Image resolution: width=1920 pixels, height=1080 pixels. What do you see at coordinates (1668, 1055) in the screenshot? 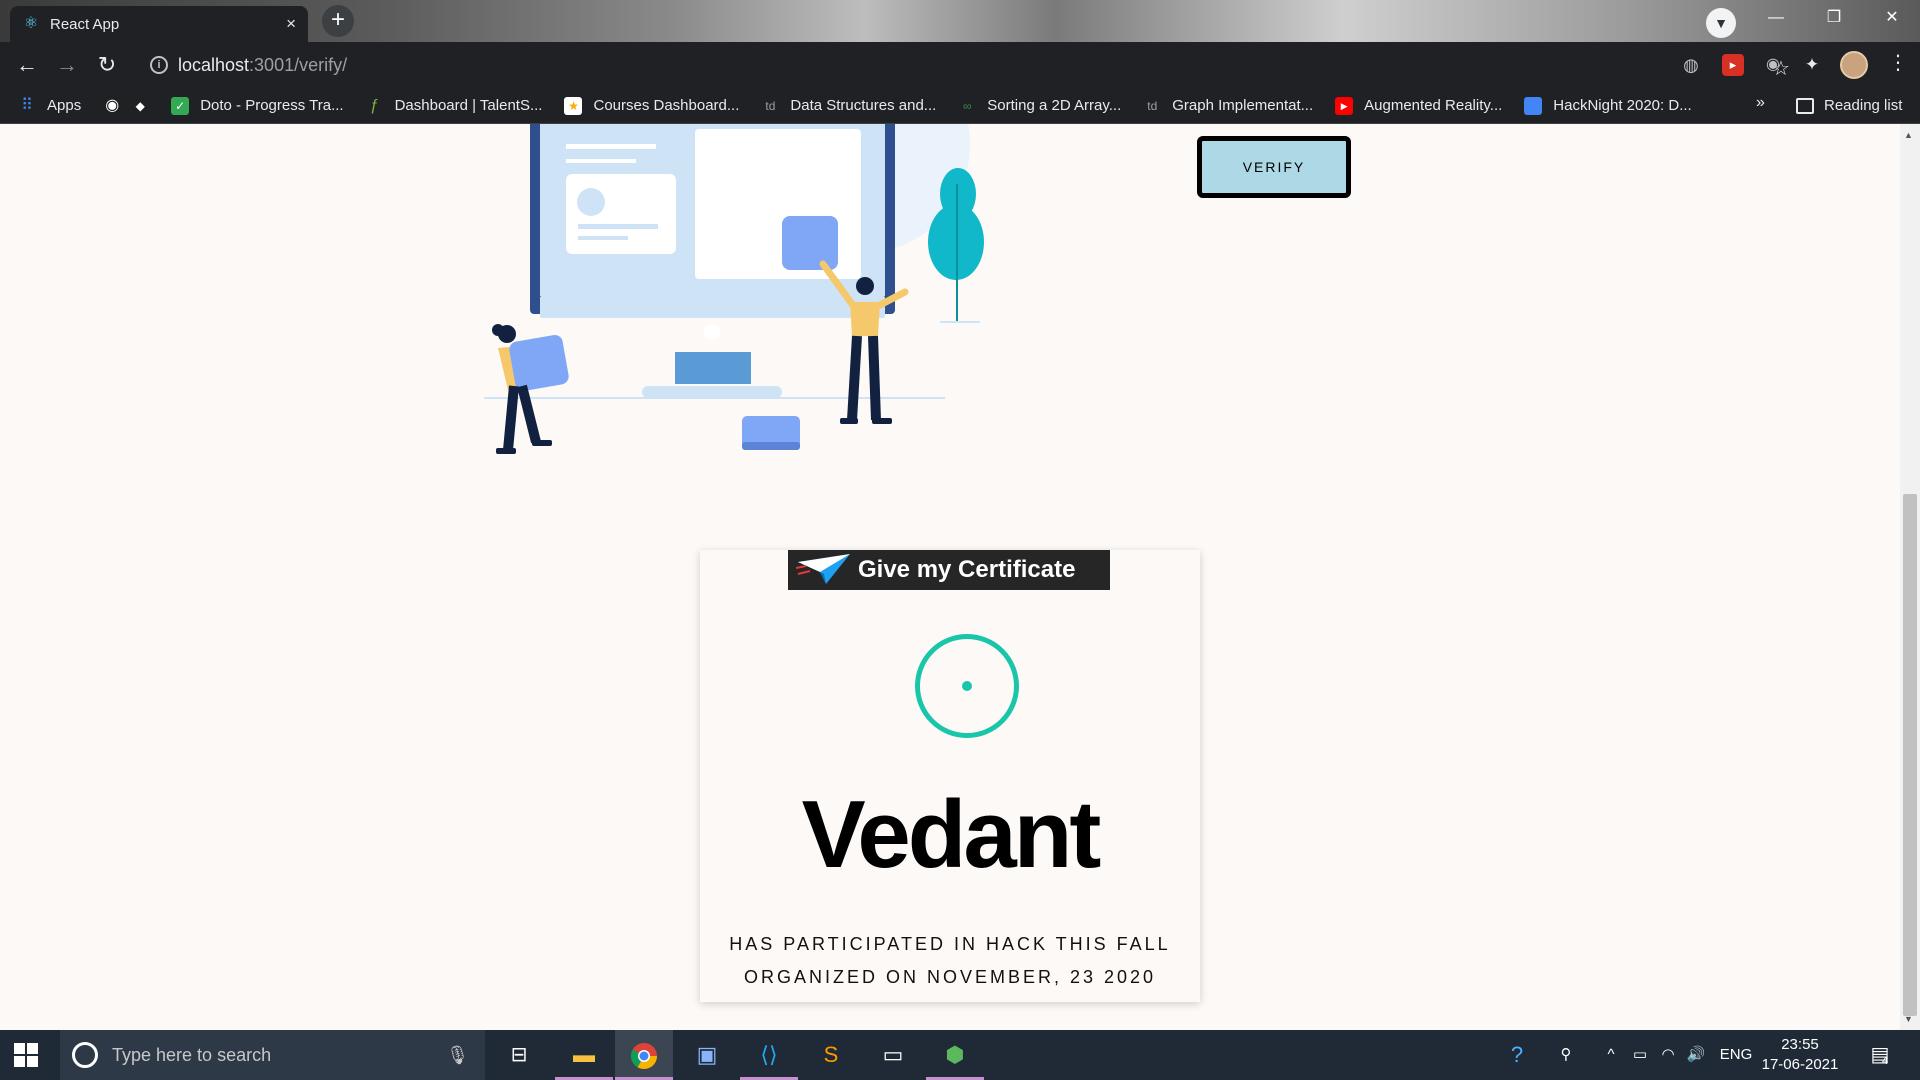
I see `wifi-icon: ◠` at bounding box center [1668, 1055].